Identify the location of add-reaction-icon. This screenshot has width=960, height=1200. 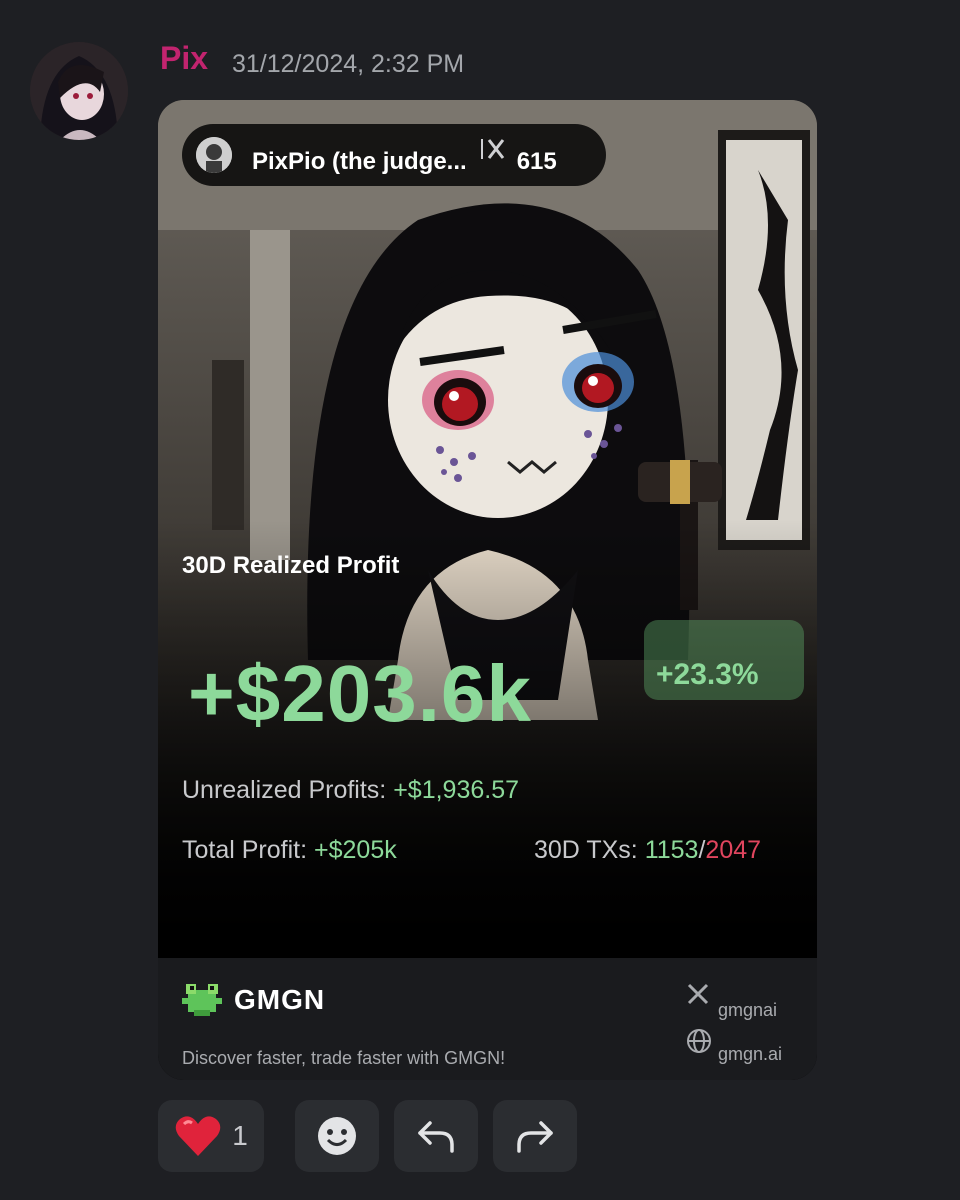
(337, 1136).